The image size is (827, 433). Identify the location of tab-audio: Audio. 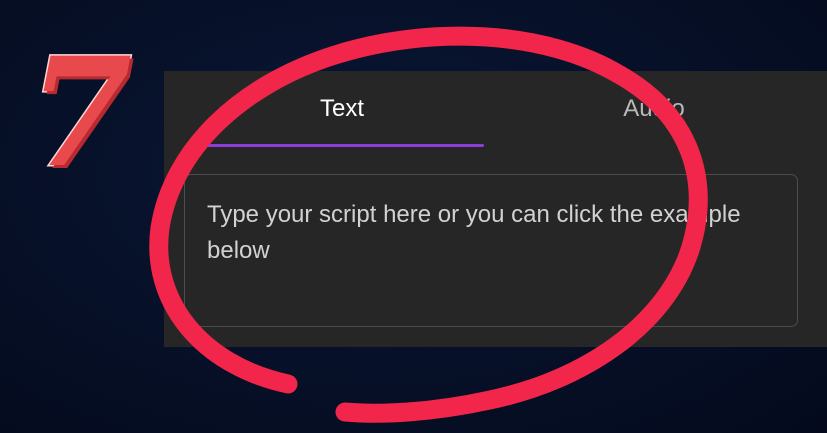
(654, 109).